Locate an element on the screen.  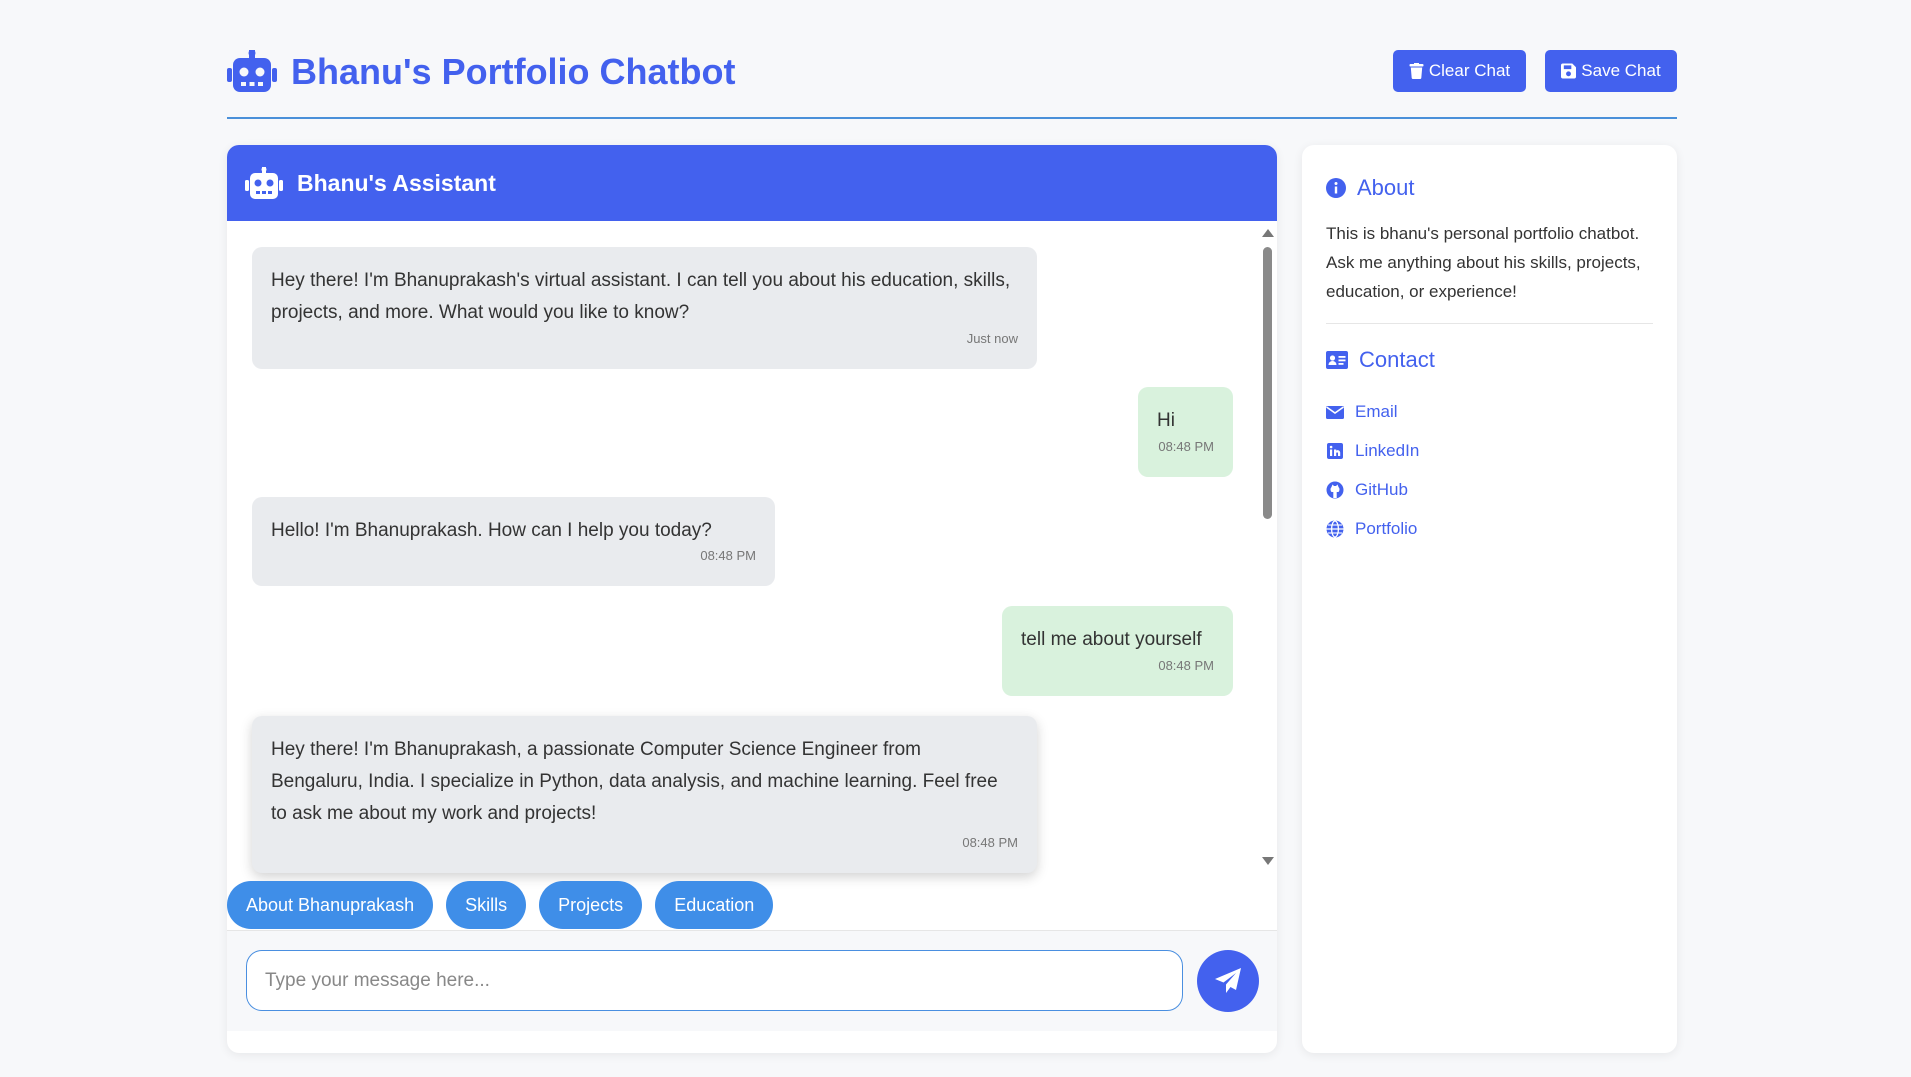
trash-icon is located at coordinates (1416, 71).